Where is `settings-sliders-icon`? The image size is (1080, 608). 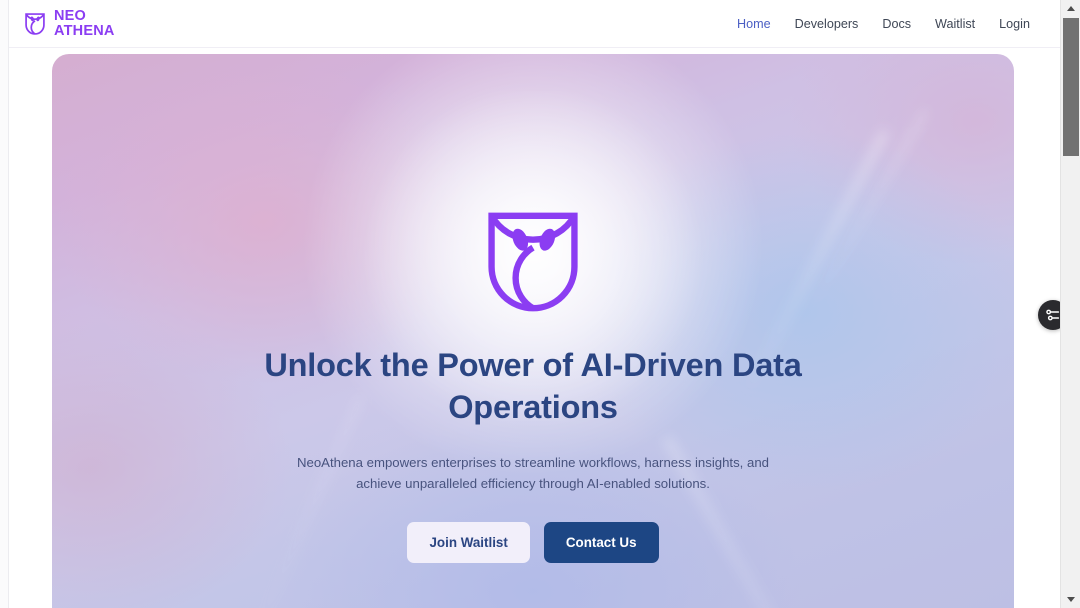
settings-sliders-icon is located at coordinates (1053, 315).